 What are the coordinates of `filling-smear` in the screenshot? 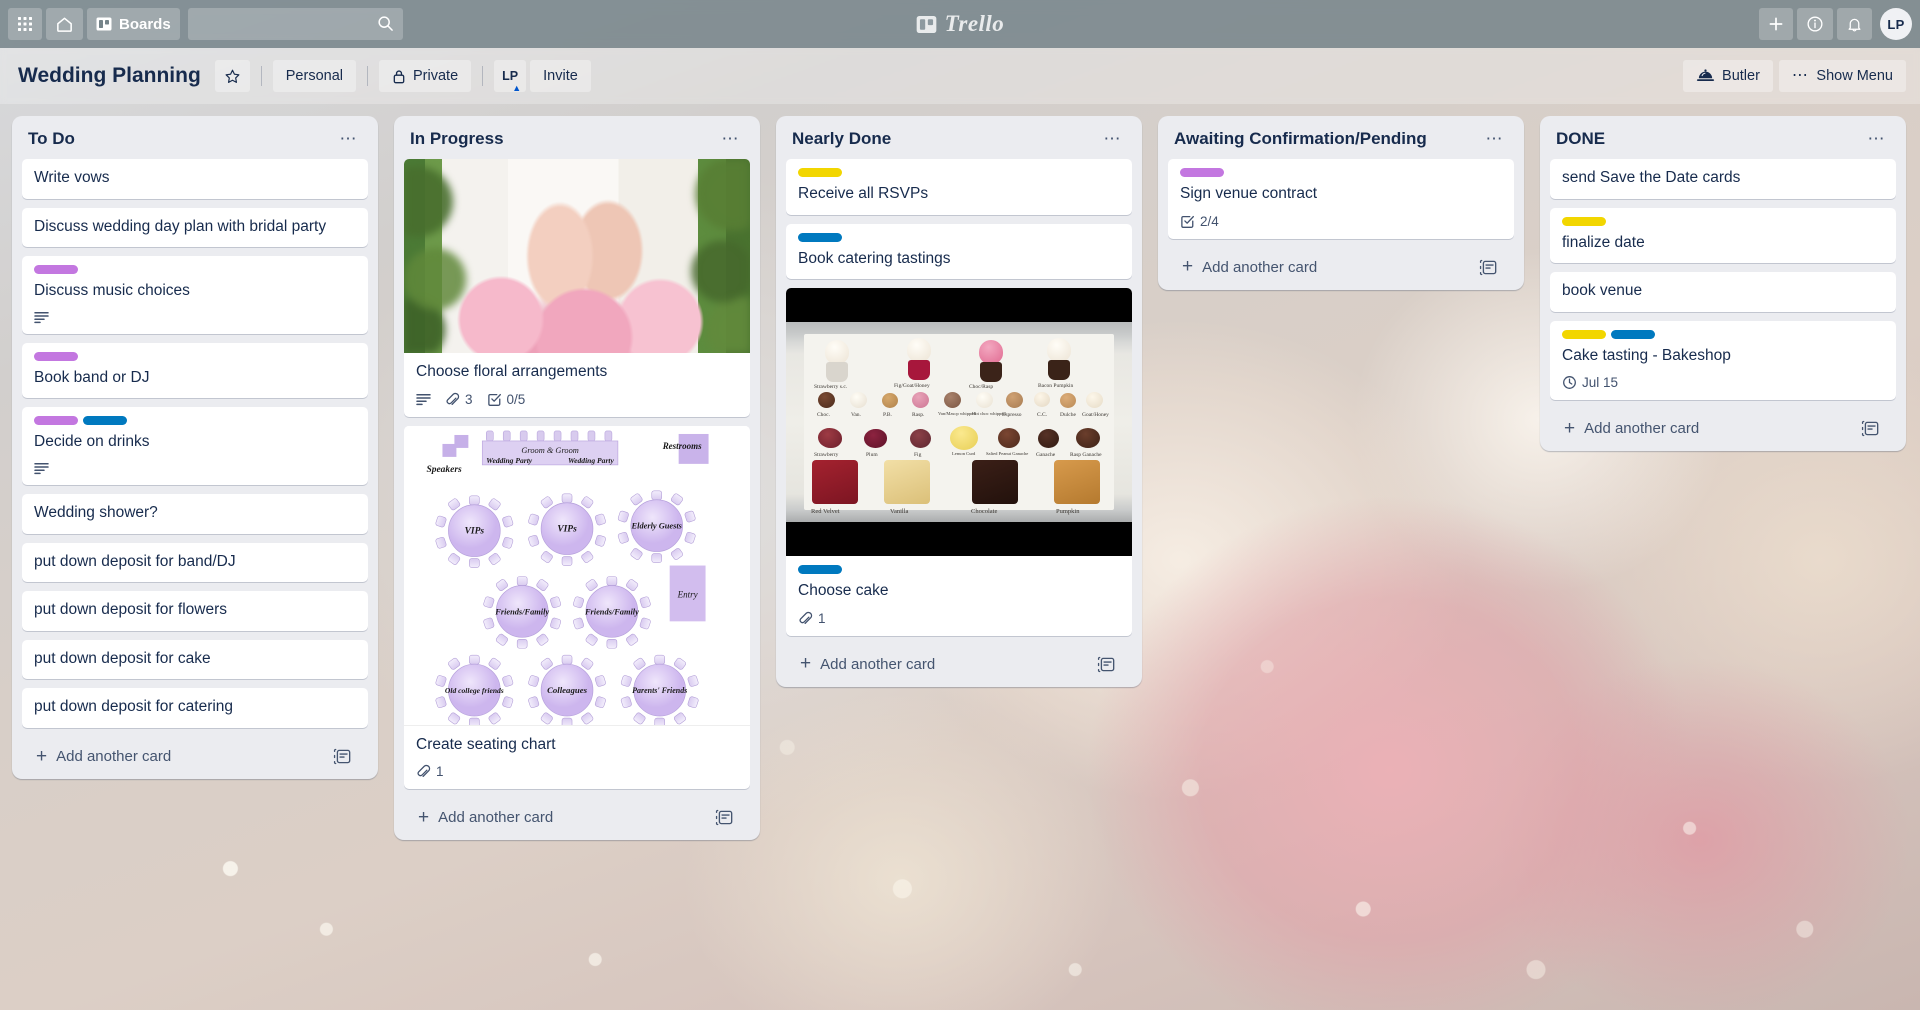 It's located at (830, 438).